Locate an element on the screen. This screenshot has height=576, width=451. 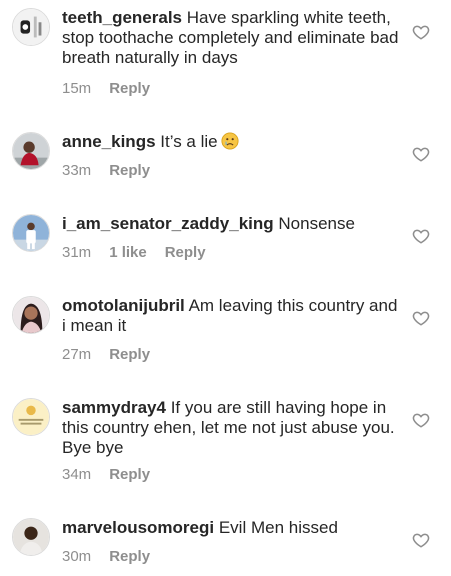
comment-body: It’s a lie is located at coordinates (189, 141).